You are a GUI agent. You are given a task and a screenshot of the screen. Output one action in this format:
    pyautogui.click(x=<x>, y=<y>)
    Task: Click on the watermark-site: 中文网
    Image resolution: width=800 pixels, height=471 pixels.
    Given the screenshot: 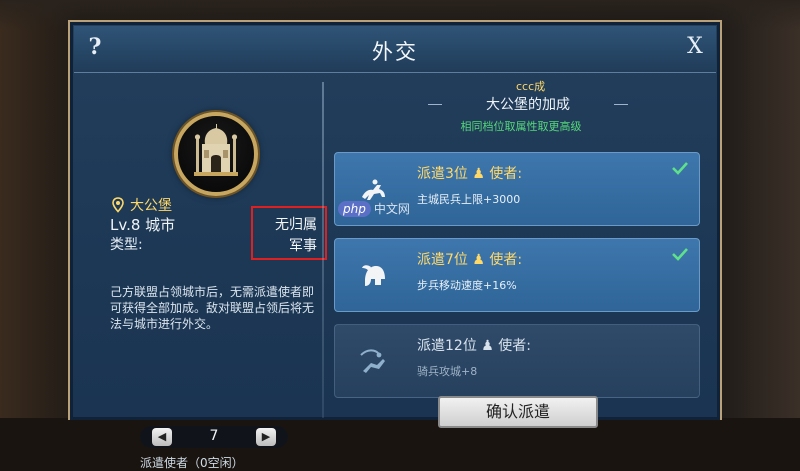 What is the action you would take?
    pyautogui.click(x=391, y=209)
    